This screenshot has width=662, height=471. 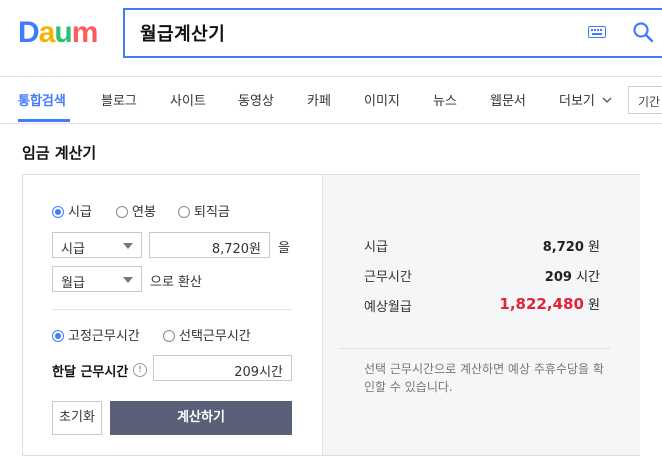 What do you see at coordinates (645, 100) in the screenshot?
I see `period-filter-button: 기간` at bounding box center [645, 100].